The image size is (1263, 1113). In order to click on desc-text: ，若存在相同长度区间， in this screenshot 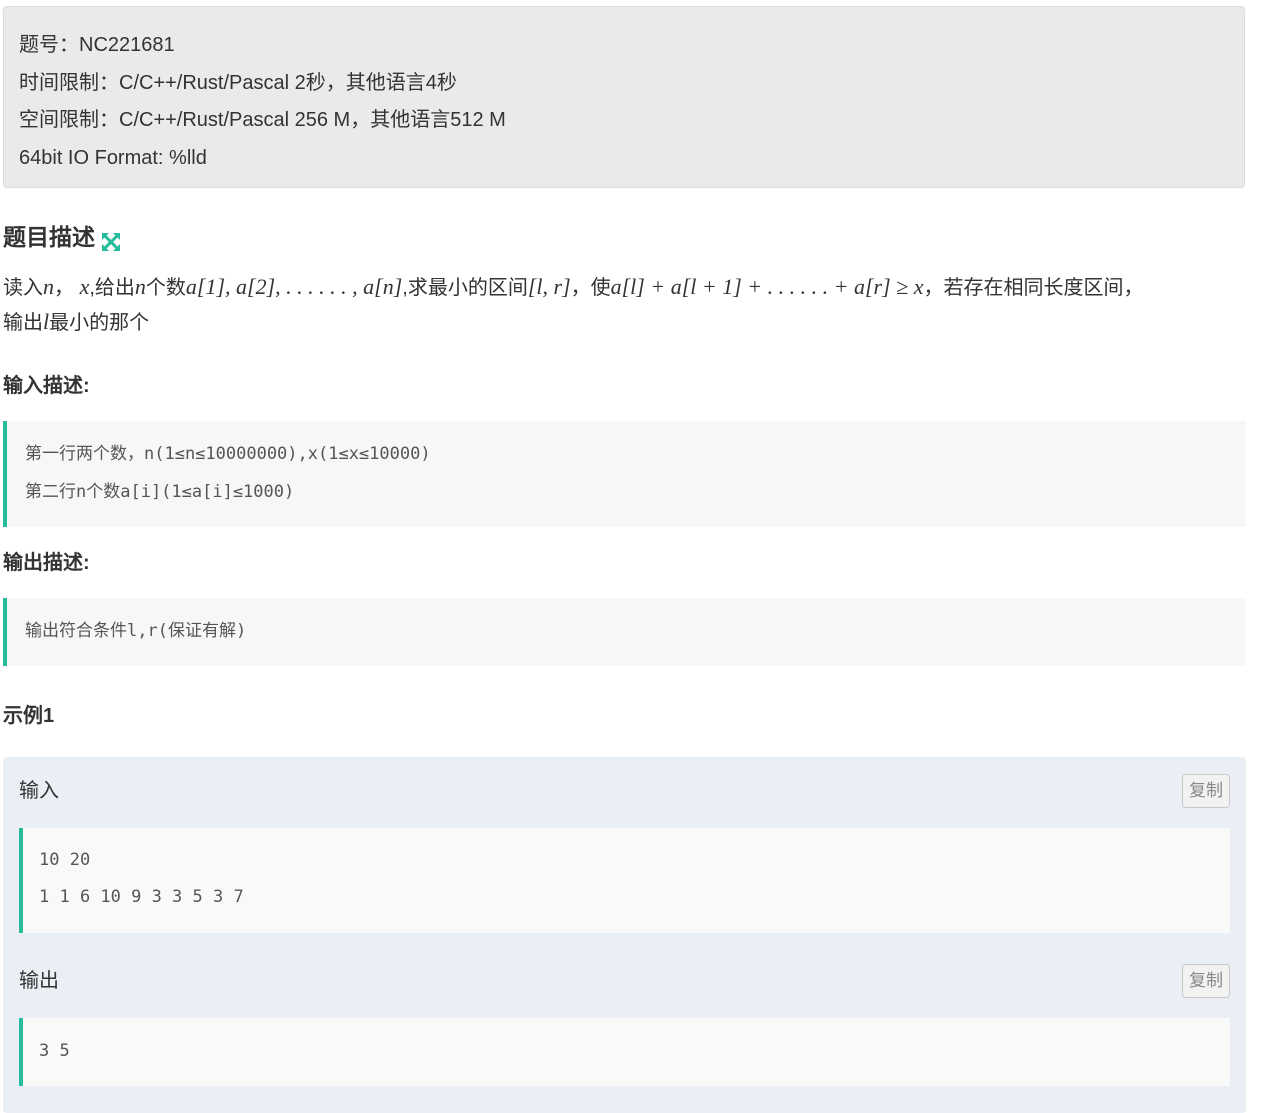, I will do `click(1033, 288)`.